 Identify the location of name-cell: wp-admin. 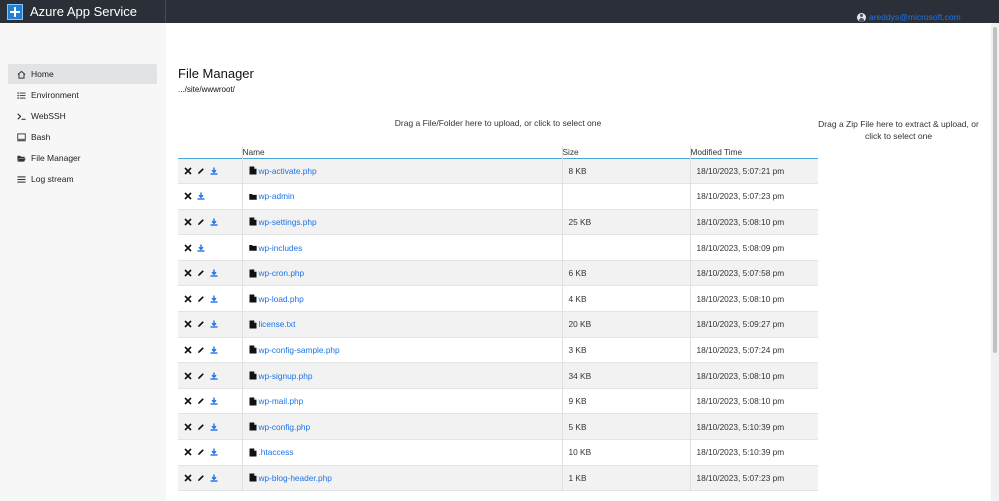
(402, 196).